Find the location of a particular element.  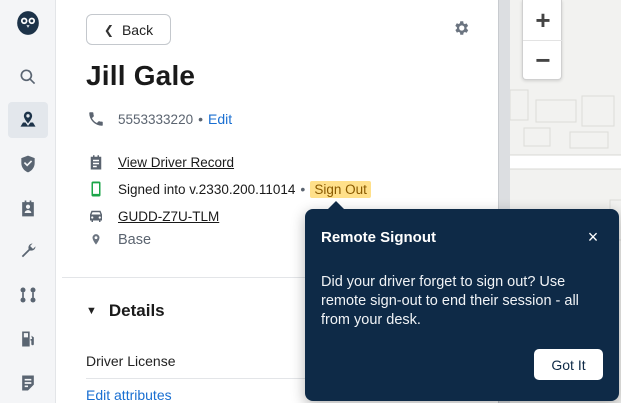

phone-device-icon is located at coordinates (96, 189).